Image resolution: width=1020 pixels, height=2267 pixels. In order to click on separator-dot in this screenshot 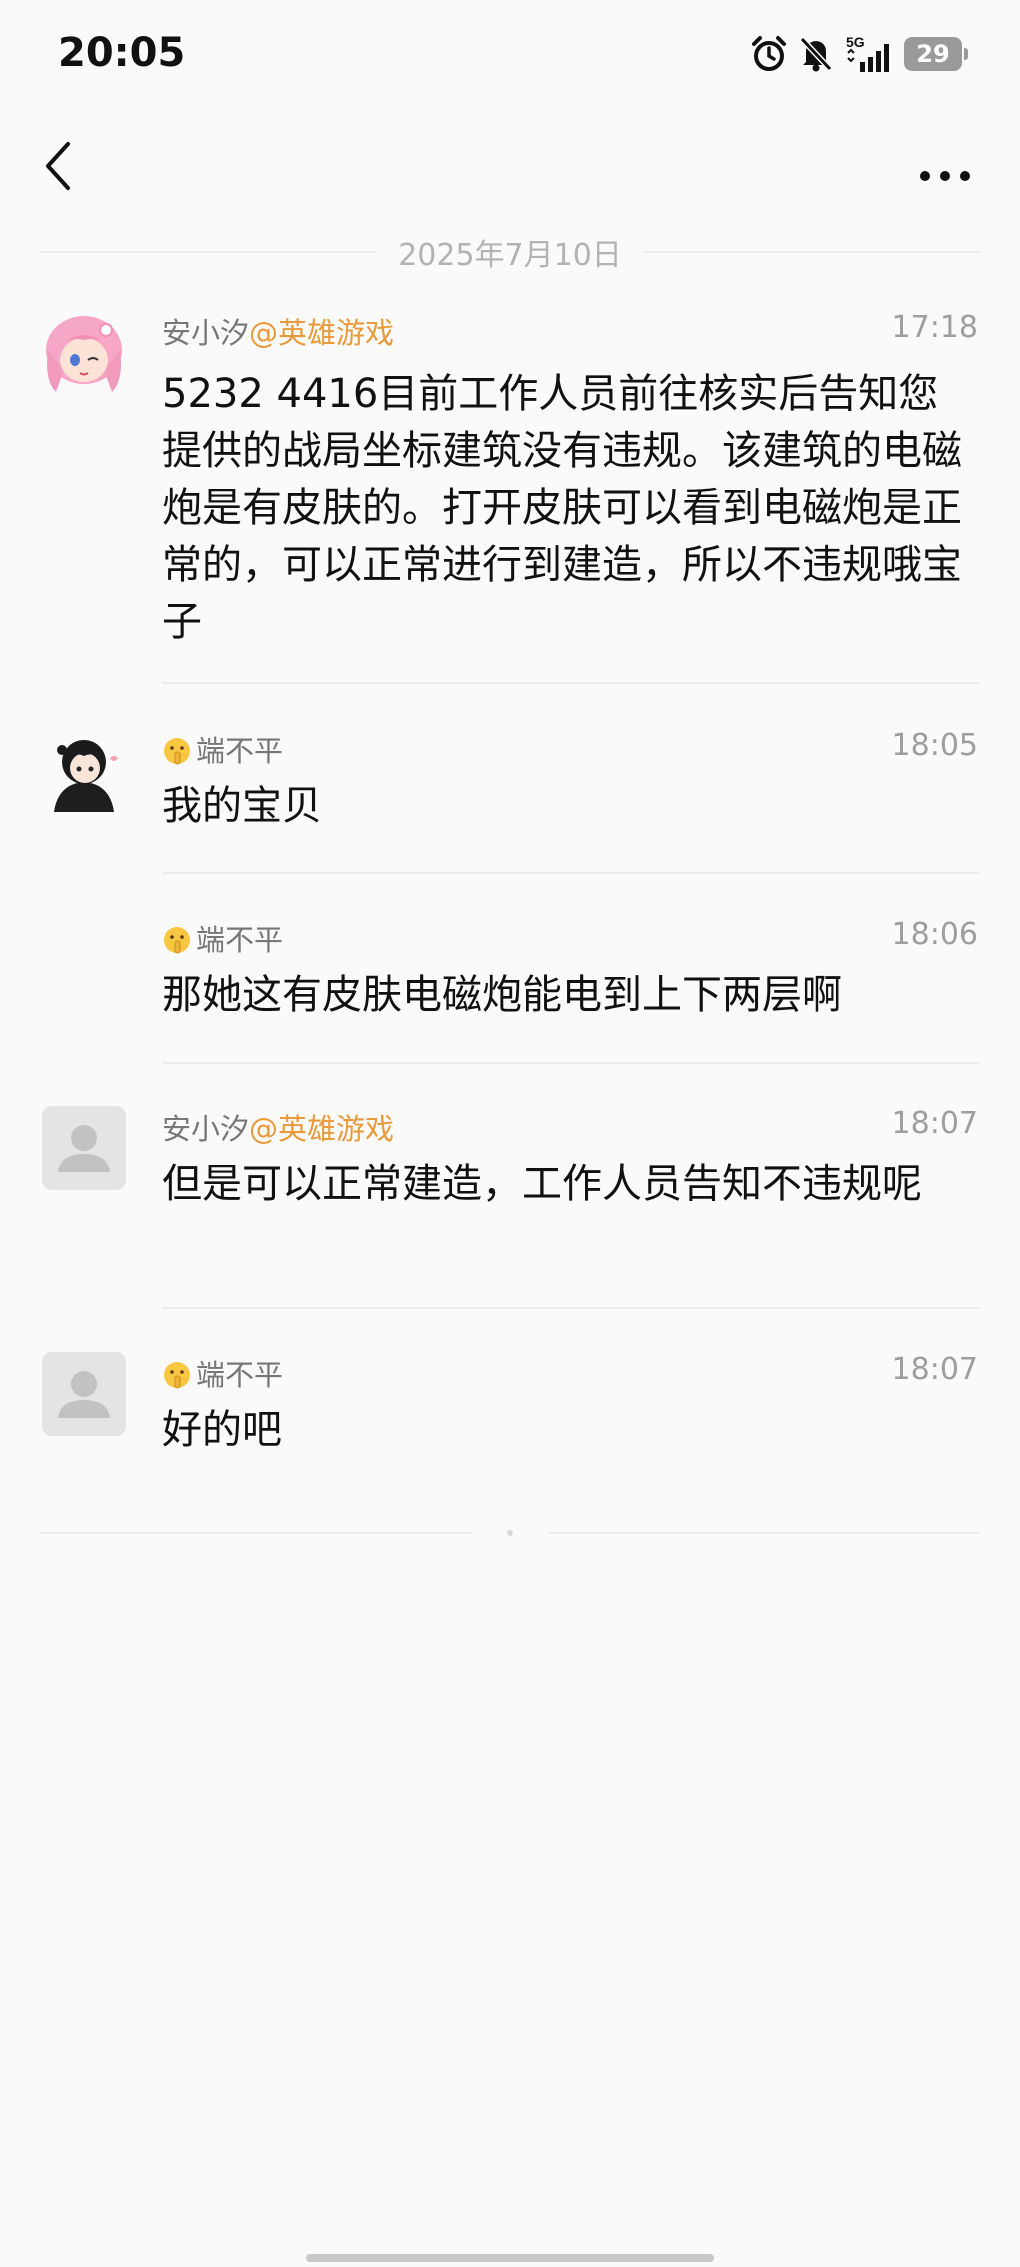, I will do `click(510, 1533)`.